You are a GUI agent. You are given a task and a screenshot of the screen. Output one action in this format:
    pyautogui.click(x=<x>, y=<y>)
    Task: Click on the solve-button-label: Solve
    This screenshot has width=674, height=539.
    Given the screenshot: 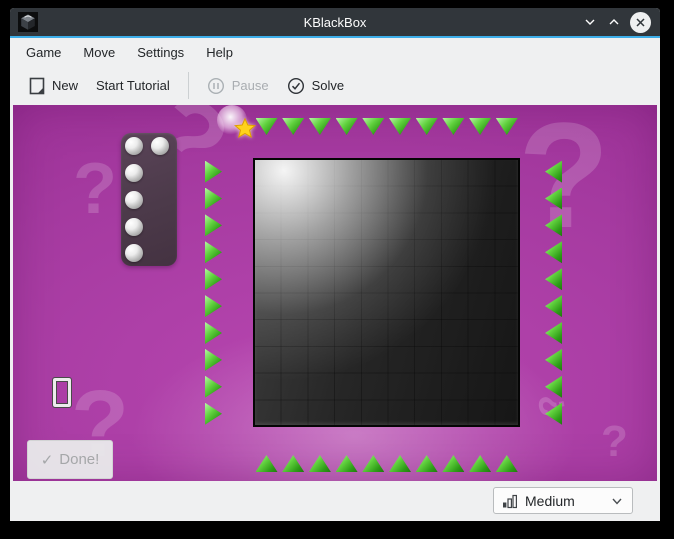 What is the action you would take?
    pyautogui.click(x=328, y=85)
    